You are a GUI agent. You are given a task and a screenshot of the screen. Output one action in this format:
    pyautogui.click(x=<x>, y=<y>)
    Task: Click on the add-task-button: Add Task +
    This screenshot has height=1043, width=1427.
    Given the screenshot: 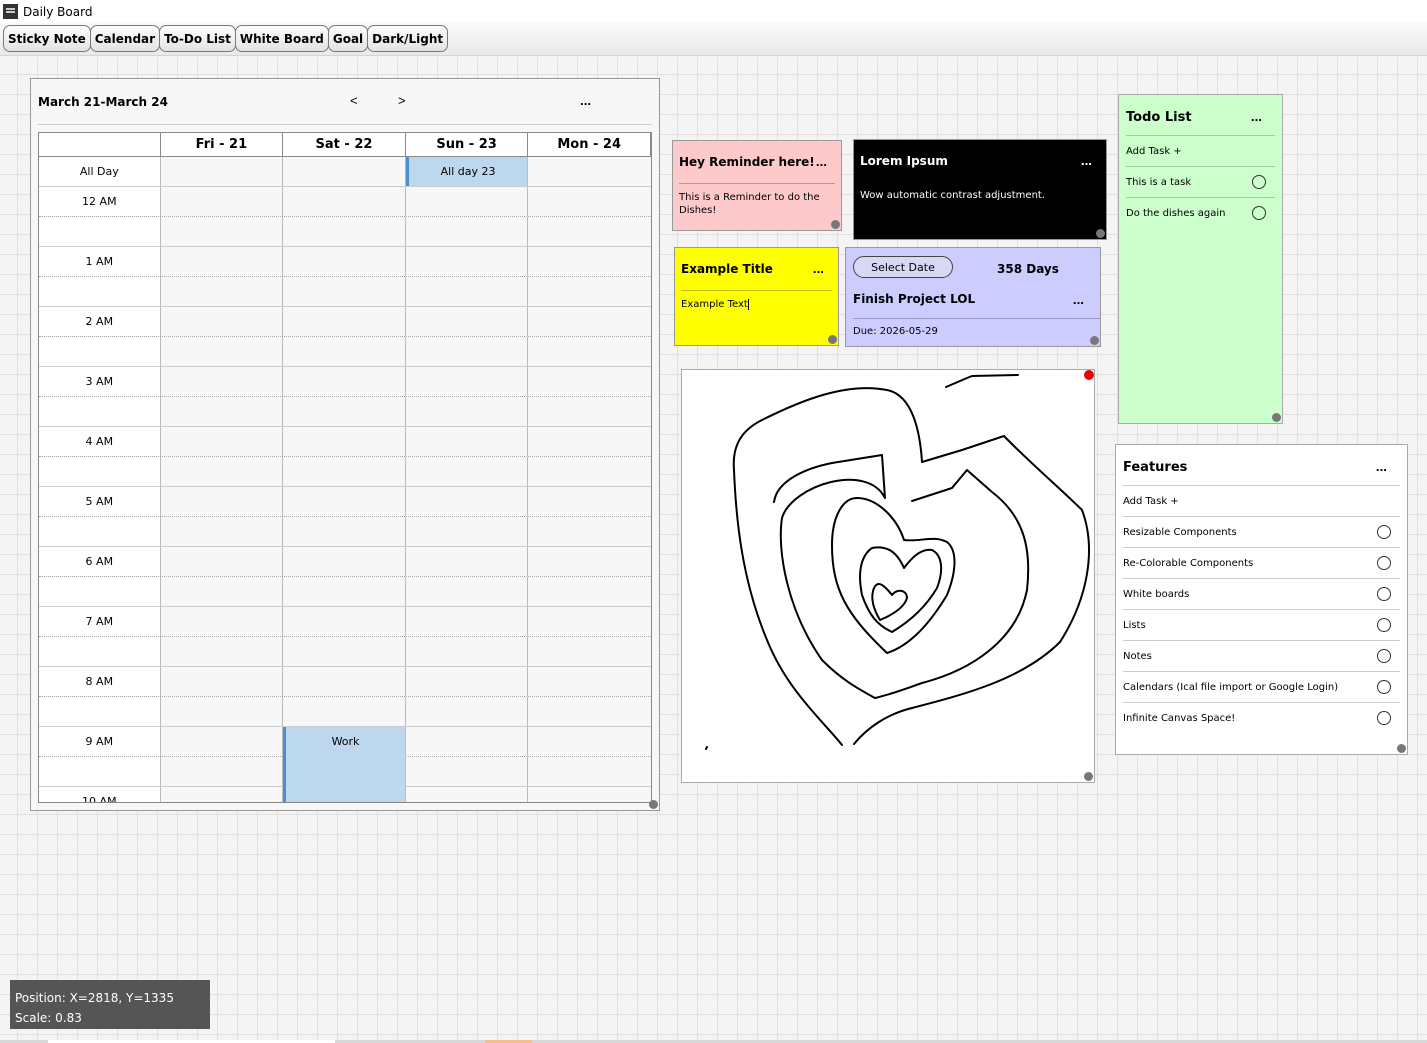 What is the action you would take?
    pyautogui.click(x=1200, y=150)
    